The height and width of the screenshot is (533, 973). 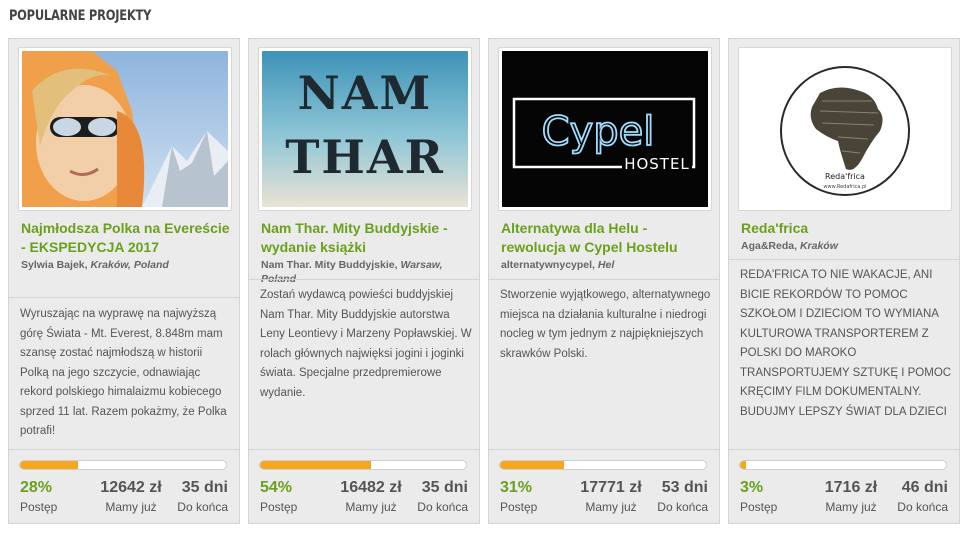 What do you see at coordinates (129, 265) in the screenshot?
I see `project-location: Kraków, Poland` at bounding box center [129, 265].